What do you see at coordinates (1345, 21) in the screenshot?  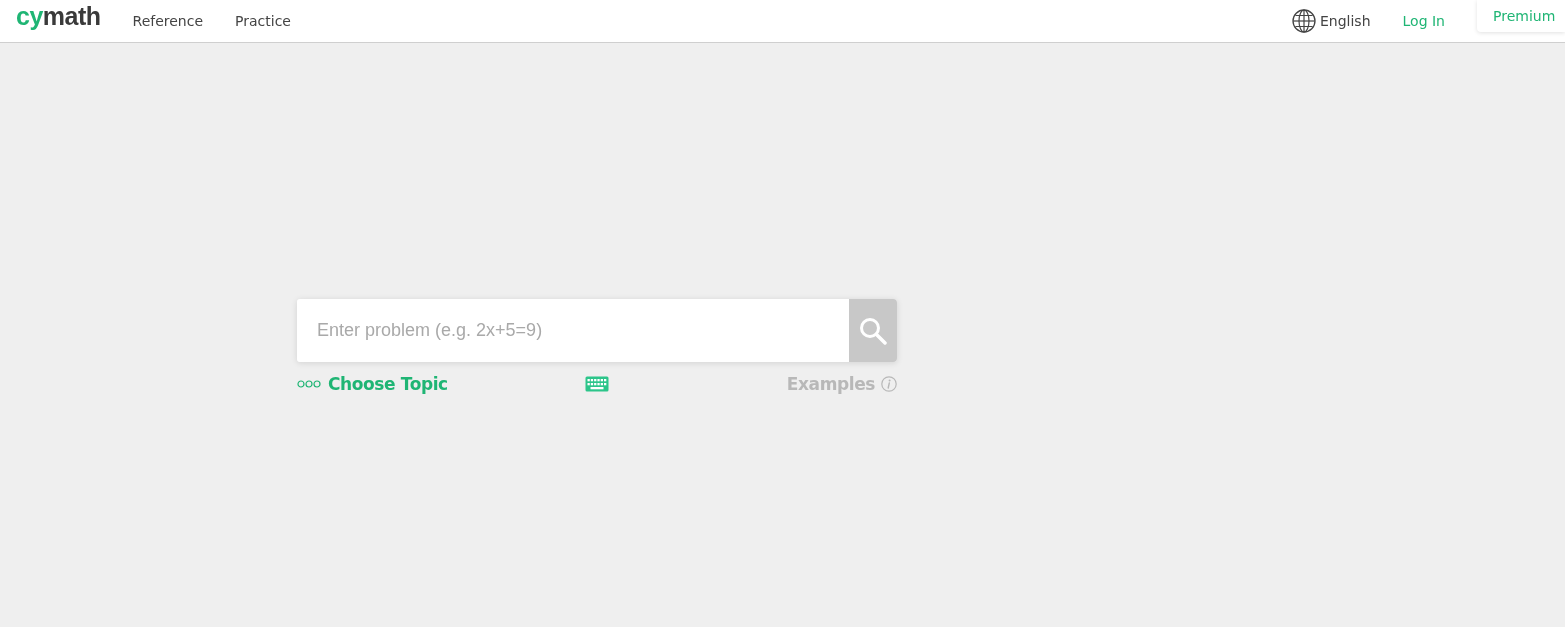 I see `language-selector: English` at bounding box center [1345, 21].